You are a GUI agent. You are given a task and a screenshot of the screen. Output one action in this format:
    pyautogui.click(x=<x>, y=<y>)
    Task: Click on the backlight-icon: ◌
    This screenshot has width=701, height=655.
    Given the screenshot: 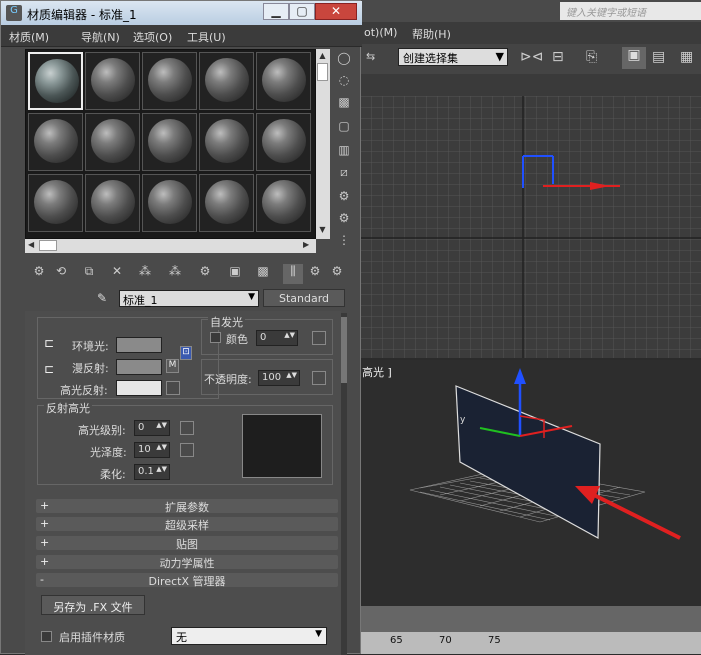 What is the action you would take?
    pyautogui.click(x=344, y=83)
    